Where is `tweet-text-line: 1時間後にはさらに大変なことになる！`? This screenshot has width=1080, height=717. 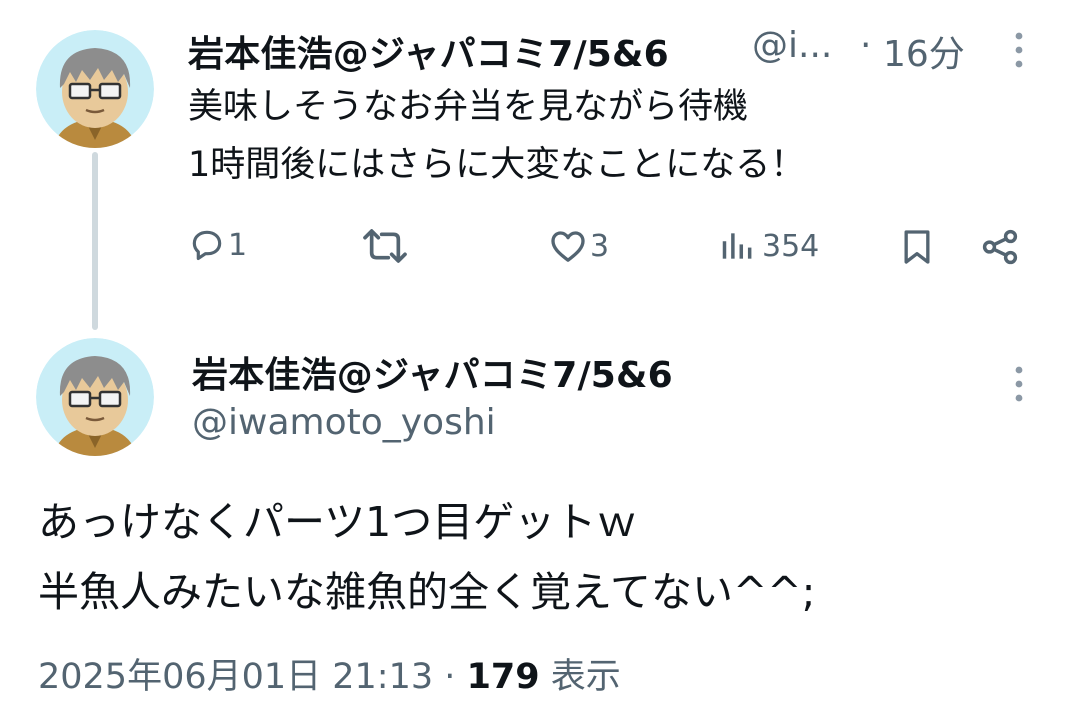
tweet-text-line: 1時間後にはさらに大変なことになる！ is located at coordinates (497, 165).